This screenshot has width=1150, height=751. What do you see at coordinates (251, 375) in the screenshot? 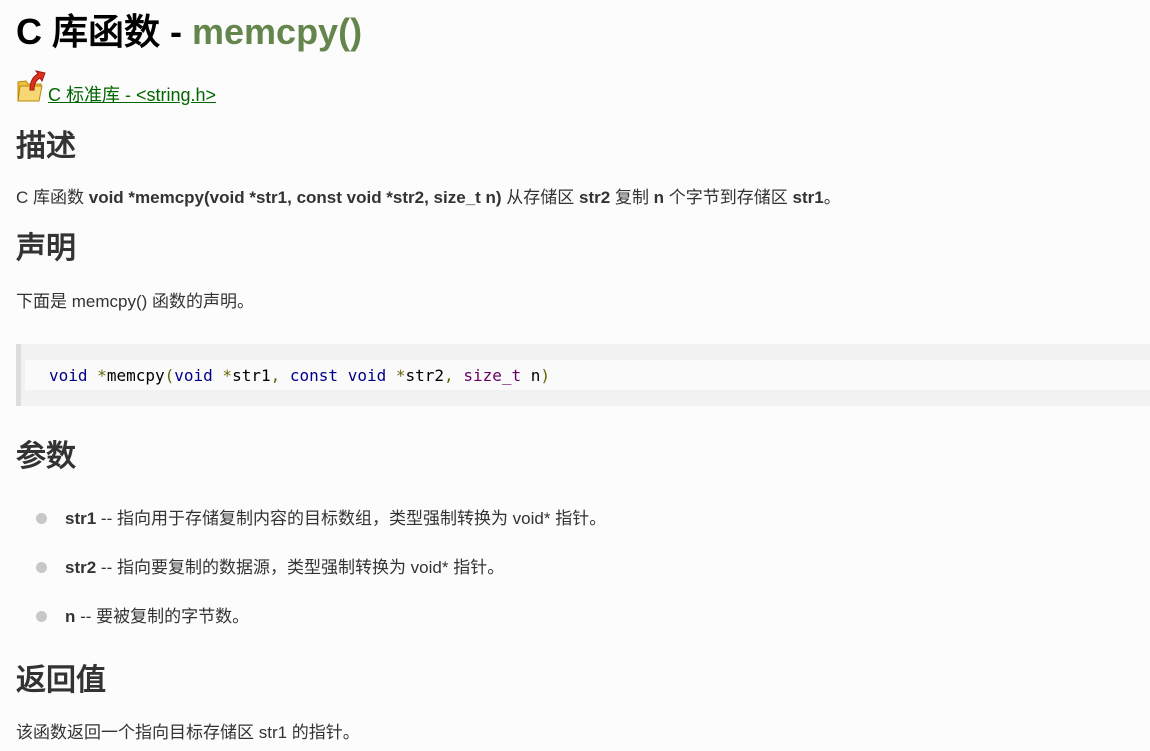
I see `code-token: str1` at bounding box center [251, 375].